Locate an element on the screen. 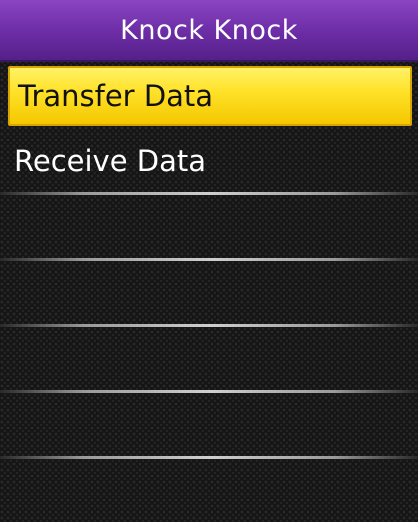 The width and height of the screenshot is (418, 522). page-title: Knock Knock is located at coordinates (209, 30).